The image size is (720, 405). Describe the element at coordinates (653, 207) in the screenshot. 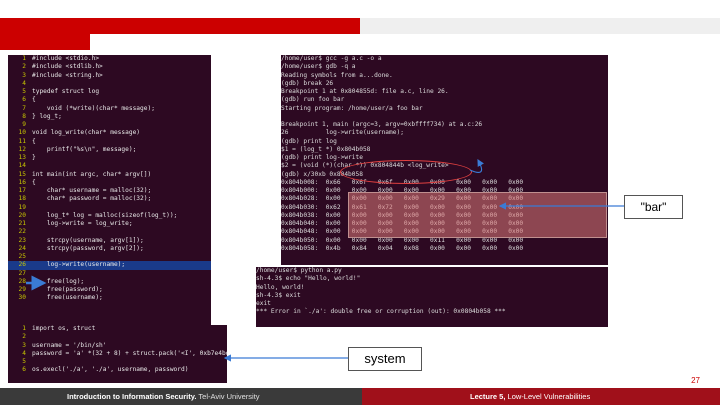

I see `bar-callout: "bar"` at that location.